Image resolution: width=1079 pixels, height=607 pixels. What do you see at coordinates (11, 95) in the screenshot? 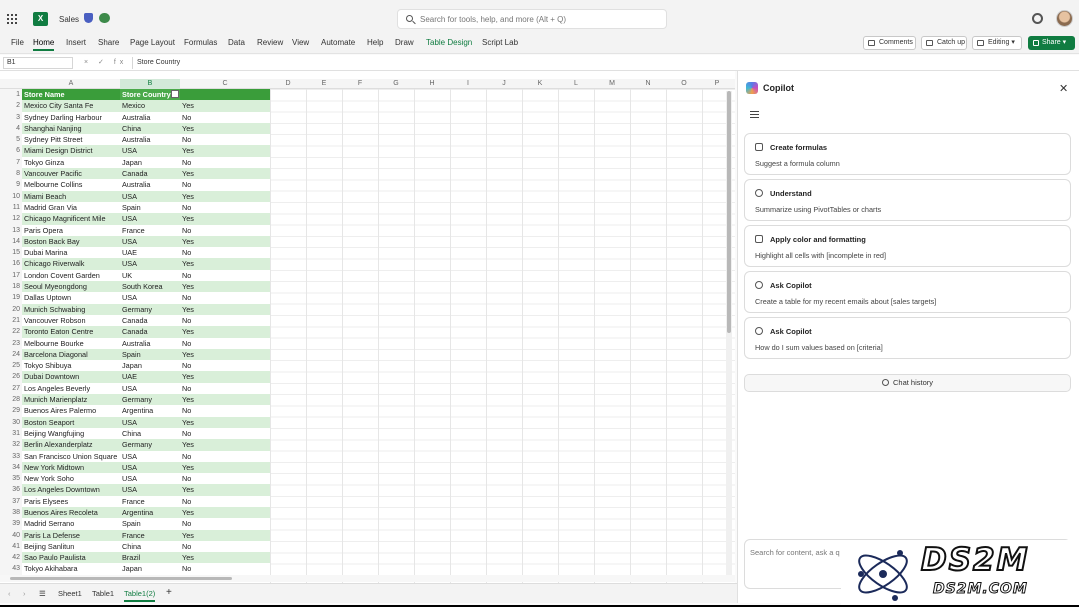
I see `row-number: 1` at bounding box center [11, 95].